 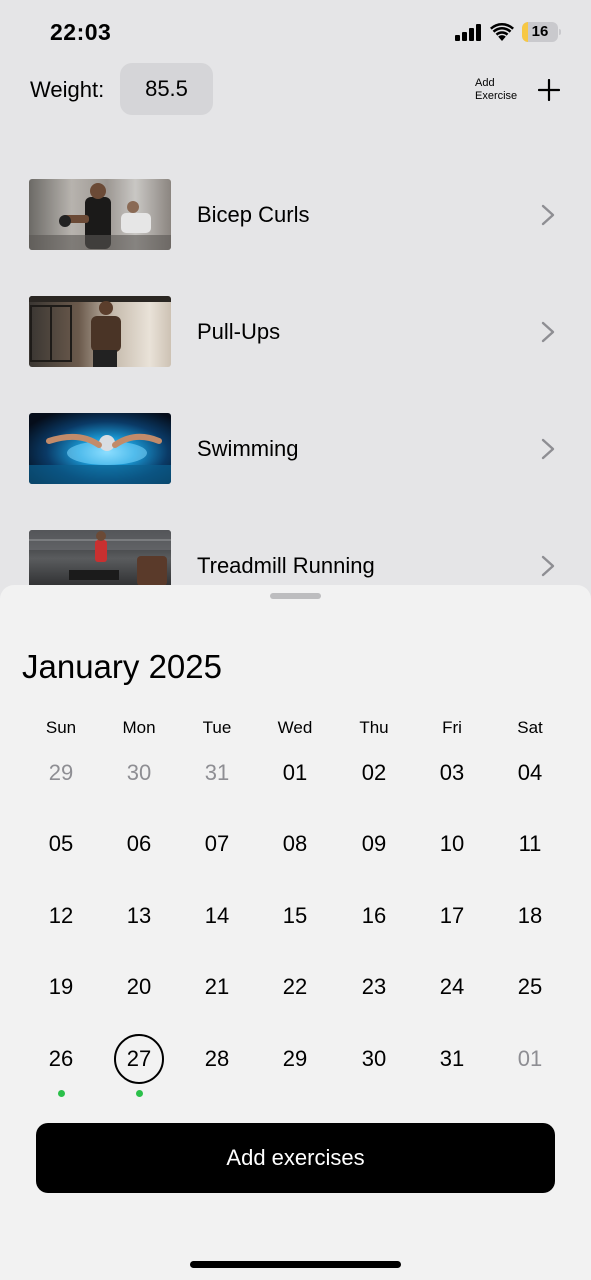 What do you see at coordinates (530, 844) in the screenshot?
I see `calendar-day: 11` at bounding box center [530, 844].